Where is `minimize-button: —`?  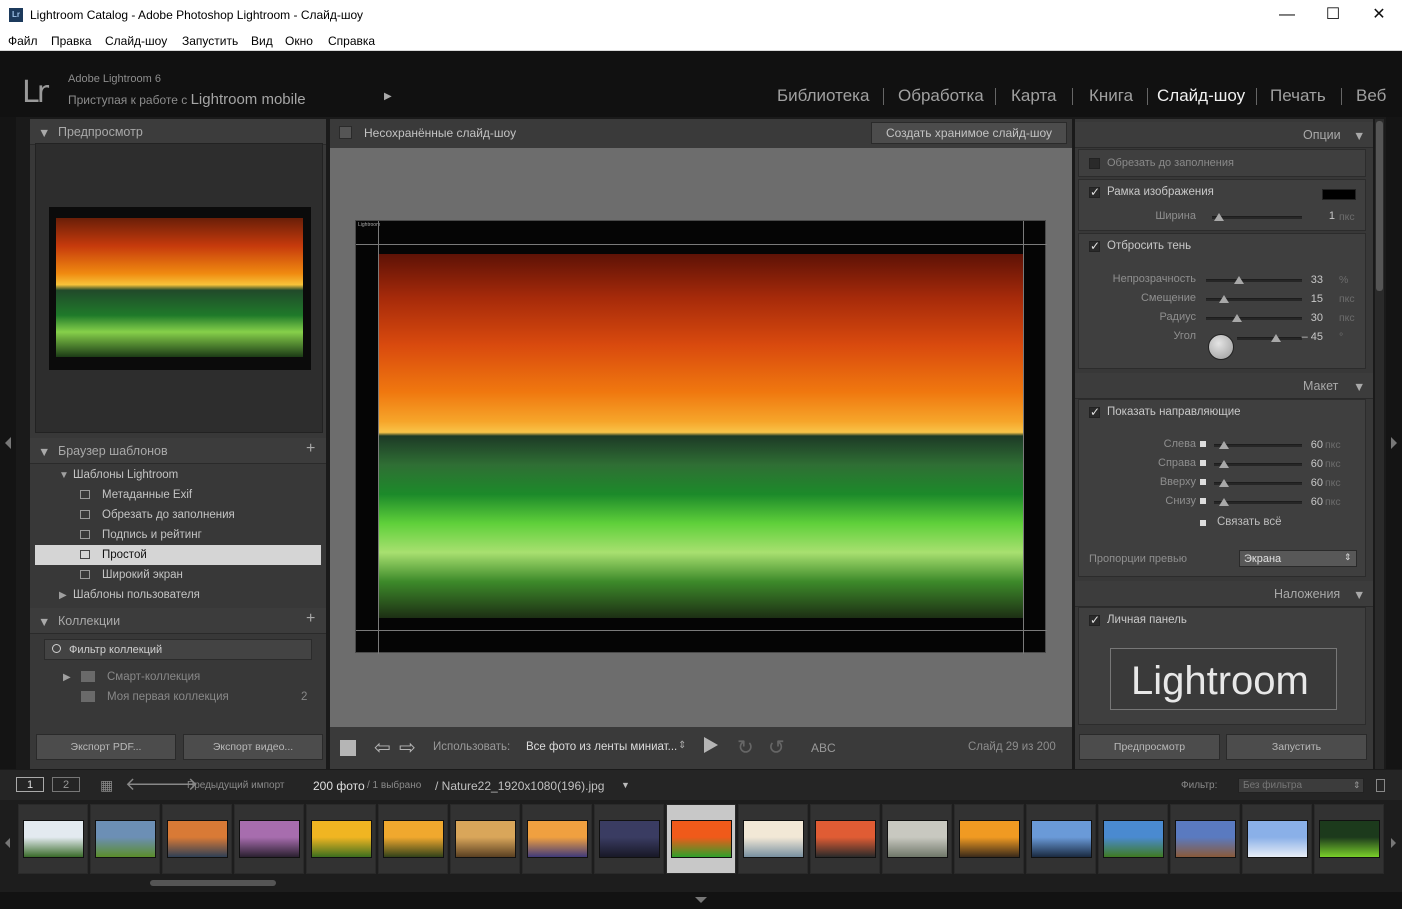
minimize-button: — is located at coordinates (1287, 15).